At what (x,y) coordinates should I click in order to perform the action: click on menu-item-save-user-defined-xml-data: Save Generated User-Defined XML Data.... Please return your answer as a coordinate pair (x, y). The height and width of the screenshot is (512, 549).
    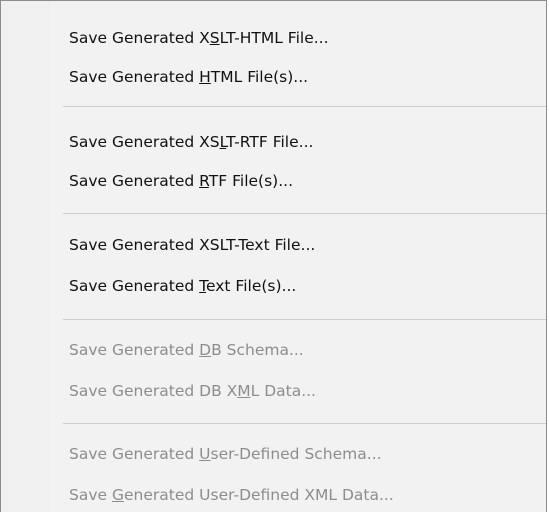
    Looking at the image, I should click on (231, 495).